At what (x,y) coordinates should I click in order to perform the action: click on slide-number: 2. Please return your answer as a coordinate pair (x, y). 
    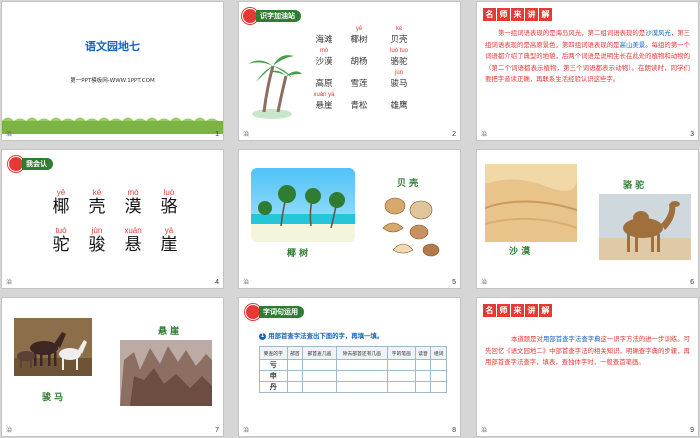
    Looking at the image, I should click on (454, 134).